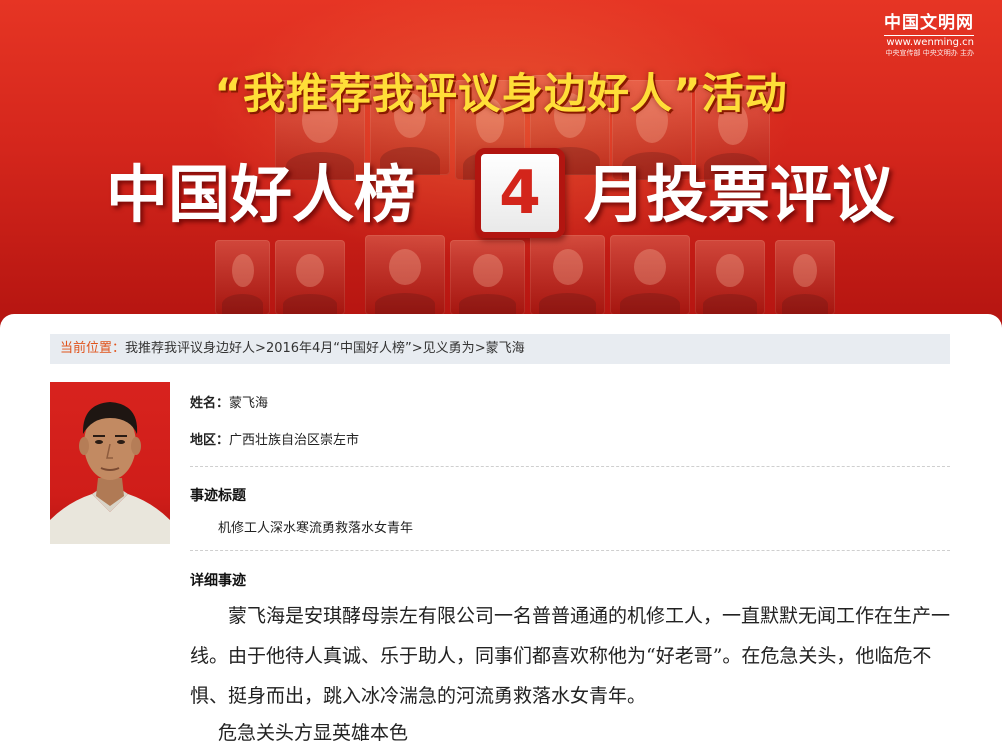 This screenshot has height=754, width=1002. Describe the element at coordinates (449, 348) in the screenshot. I see `breadcrumb-link-category: 见义勇为` at that location.